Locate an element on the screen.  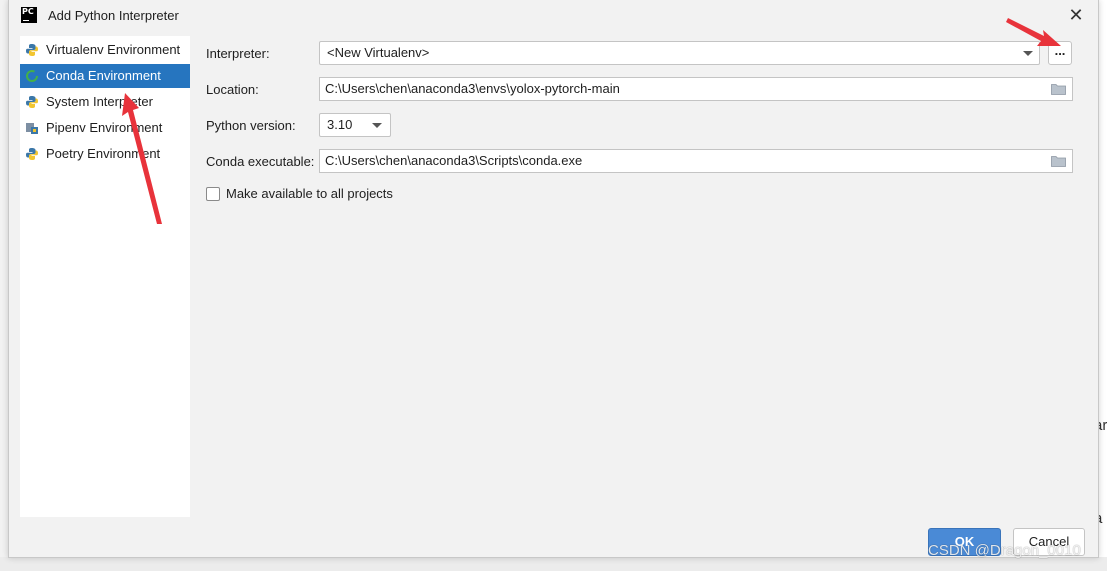
sidebar-item-poetry: Poetry Environment is located at coordinates (105, 154).